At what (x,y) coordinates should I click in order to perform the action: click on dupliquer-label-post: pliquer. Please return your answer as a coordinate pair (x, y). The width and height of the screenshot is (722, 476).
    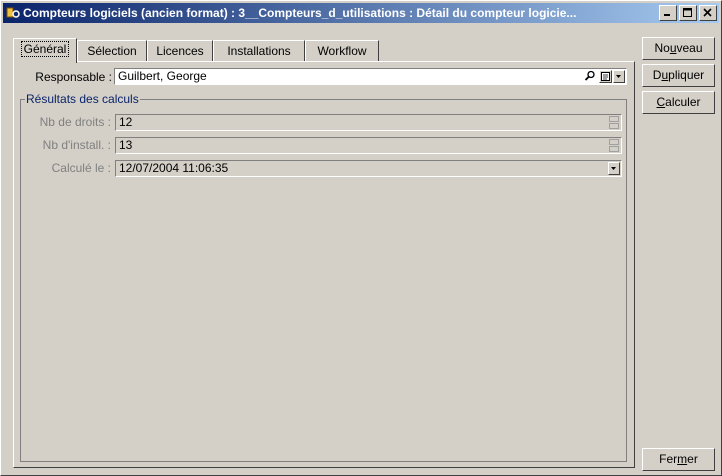
    Looking at the image, I should click on (686, 75).